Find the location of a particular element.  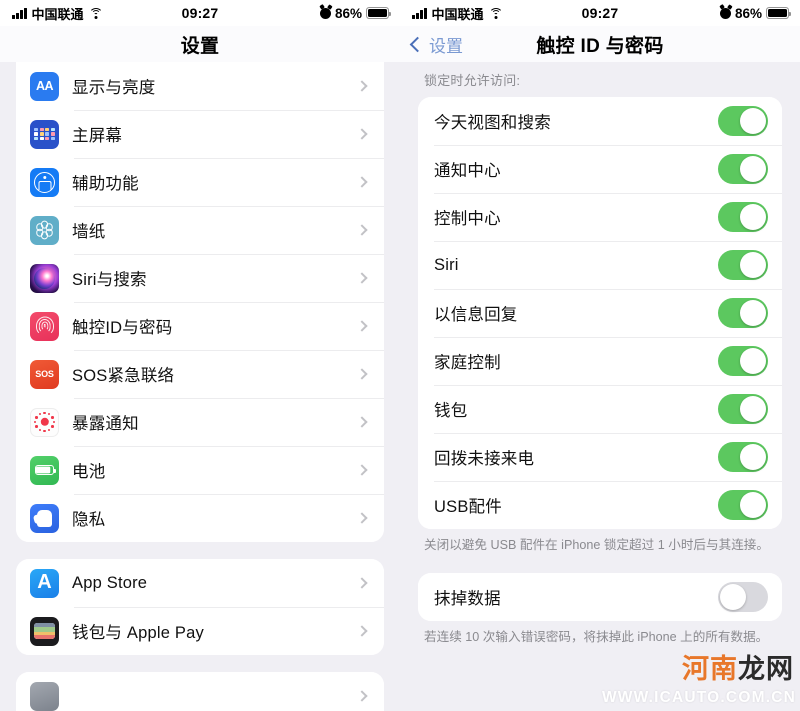

sidebar-item-label: App Store is located at coordinates (110, 582).